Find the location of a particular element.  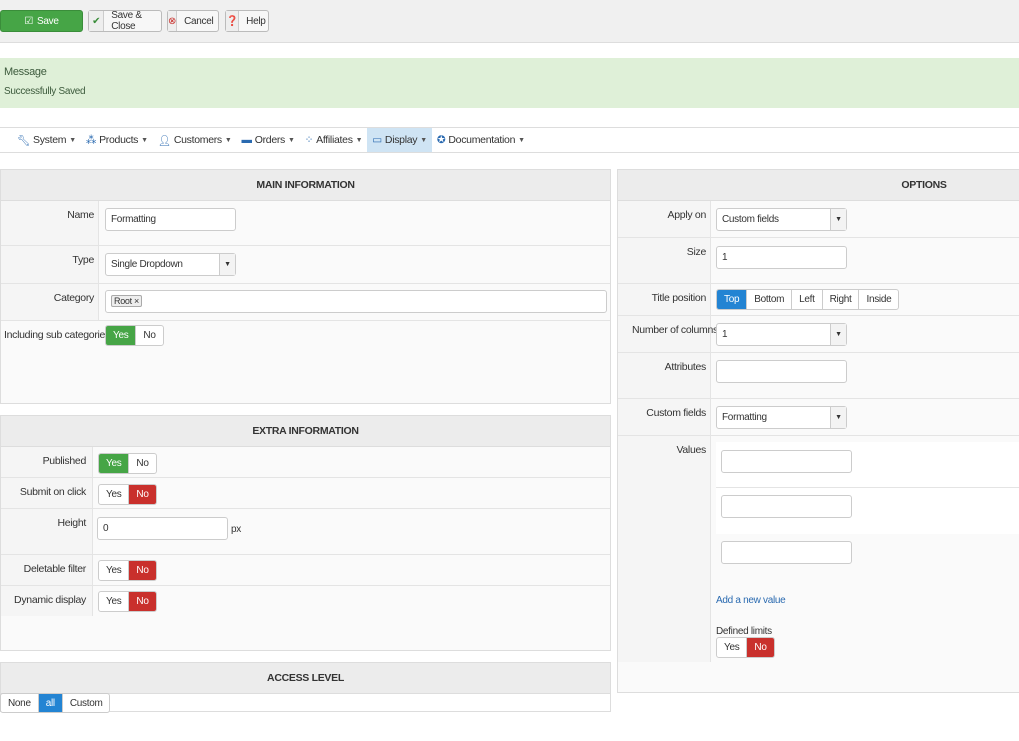

submit-row: Submit on click Yes No is located at coordinates (305, 493).